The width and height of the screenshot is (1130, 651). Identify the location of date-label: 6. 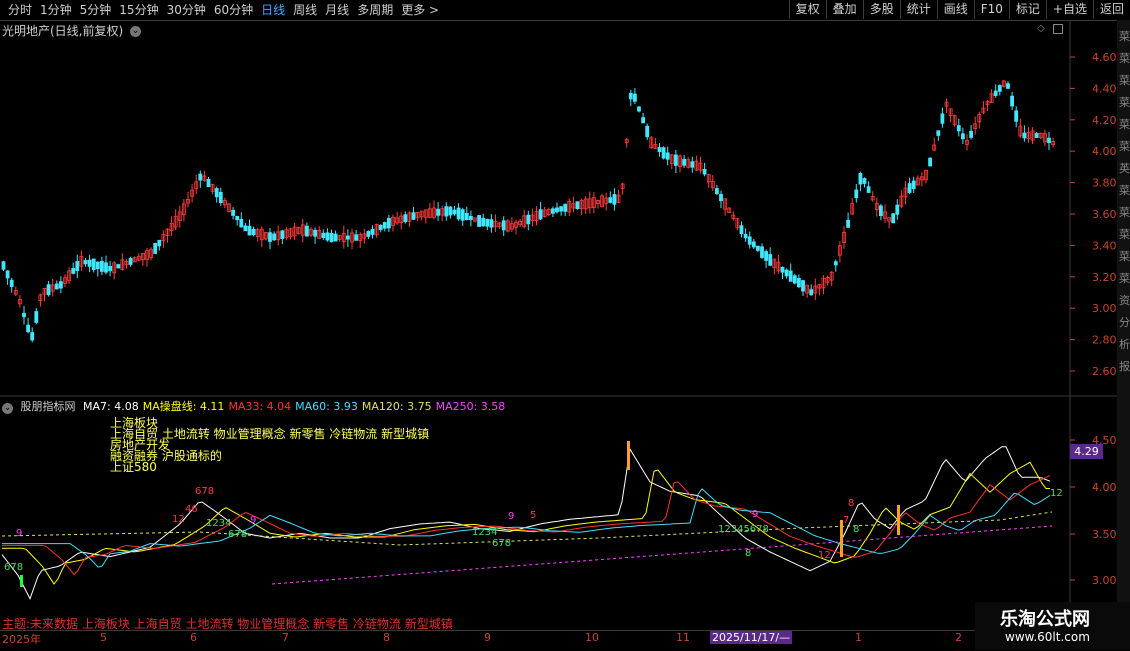
(193, 637).